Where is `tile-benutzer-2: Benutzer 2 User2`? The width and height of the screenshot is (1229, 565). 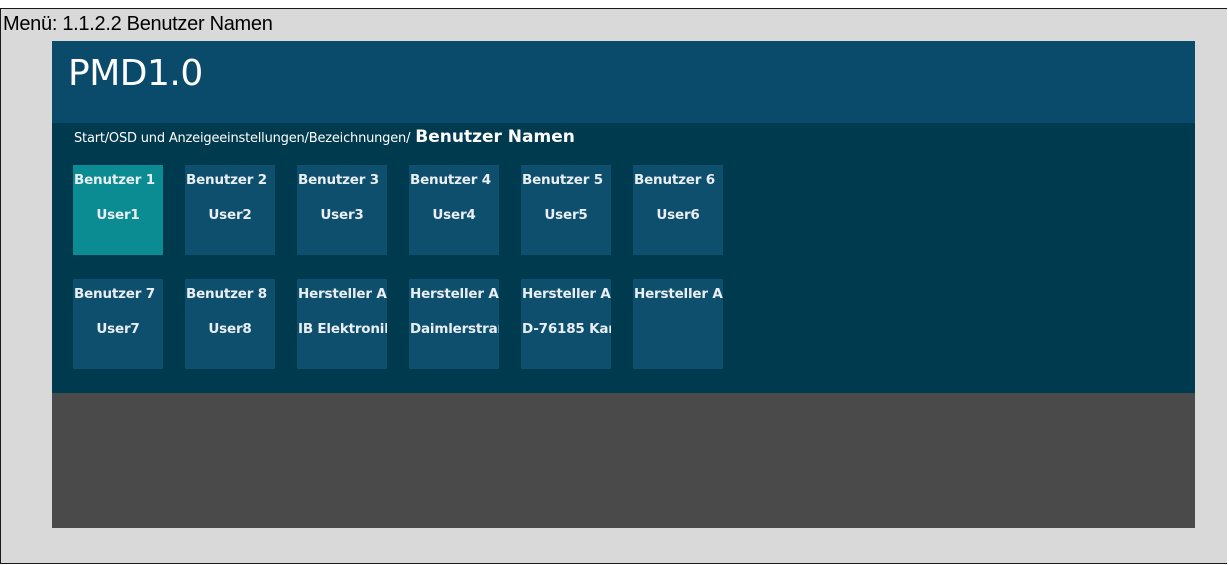 tile-benutzer-2: Benutzer 2 User2 is located at coordinates (230, 210).